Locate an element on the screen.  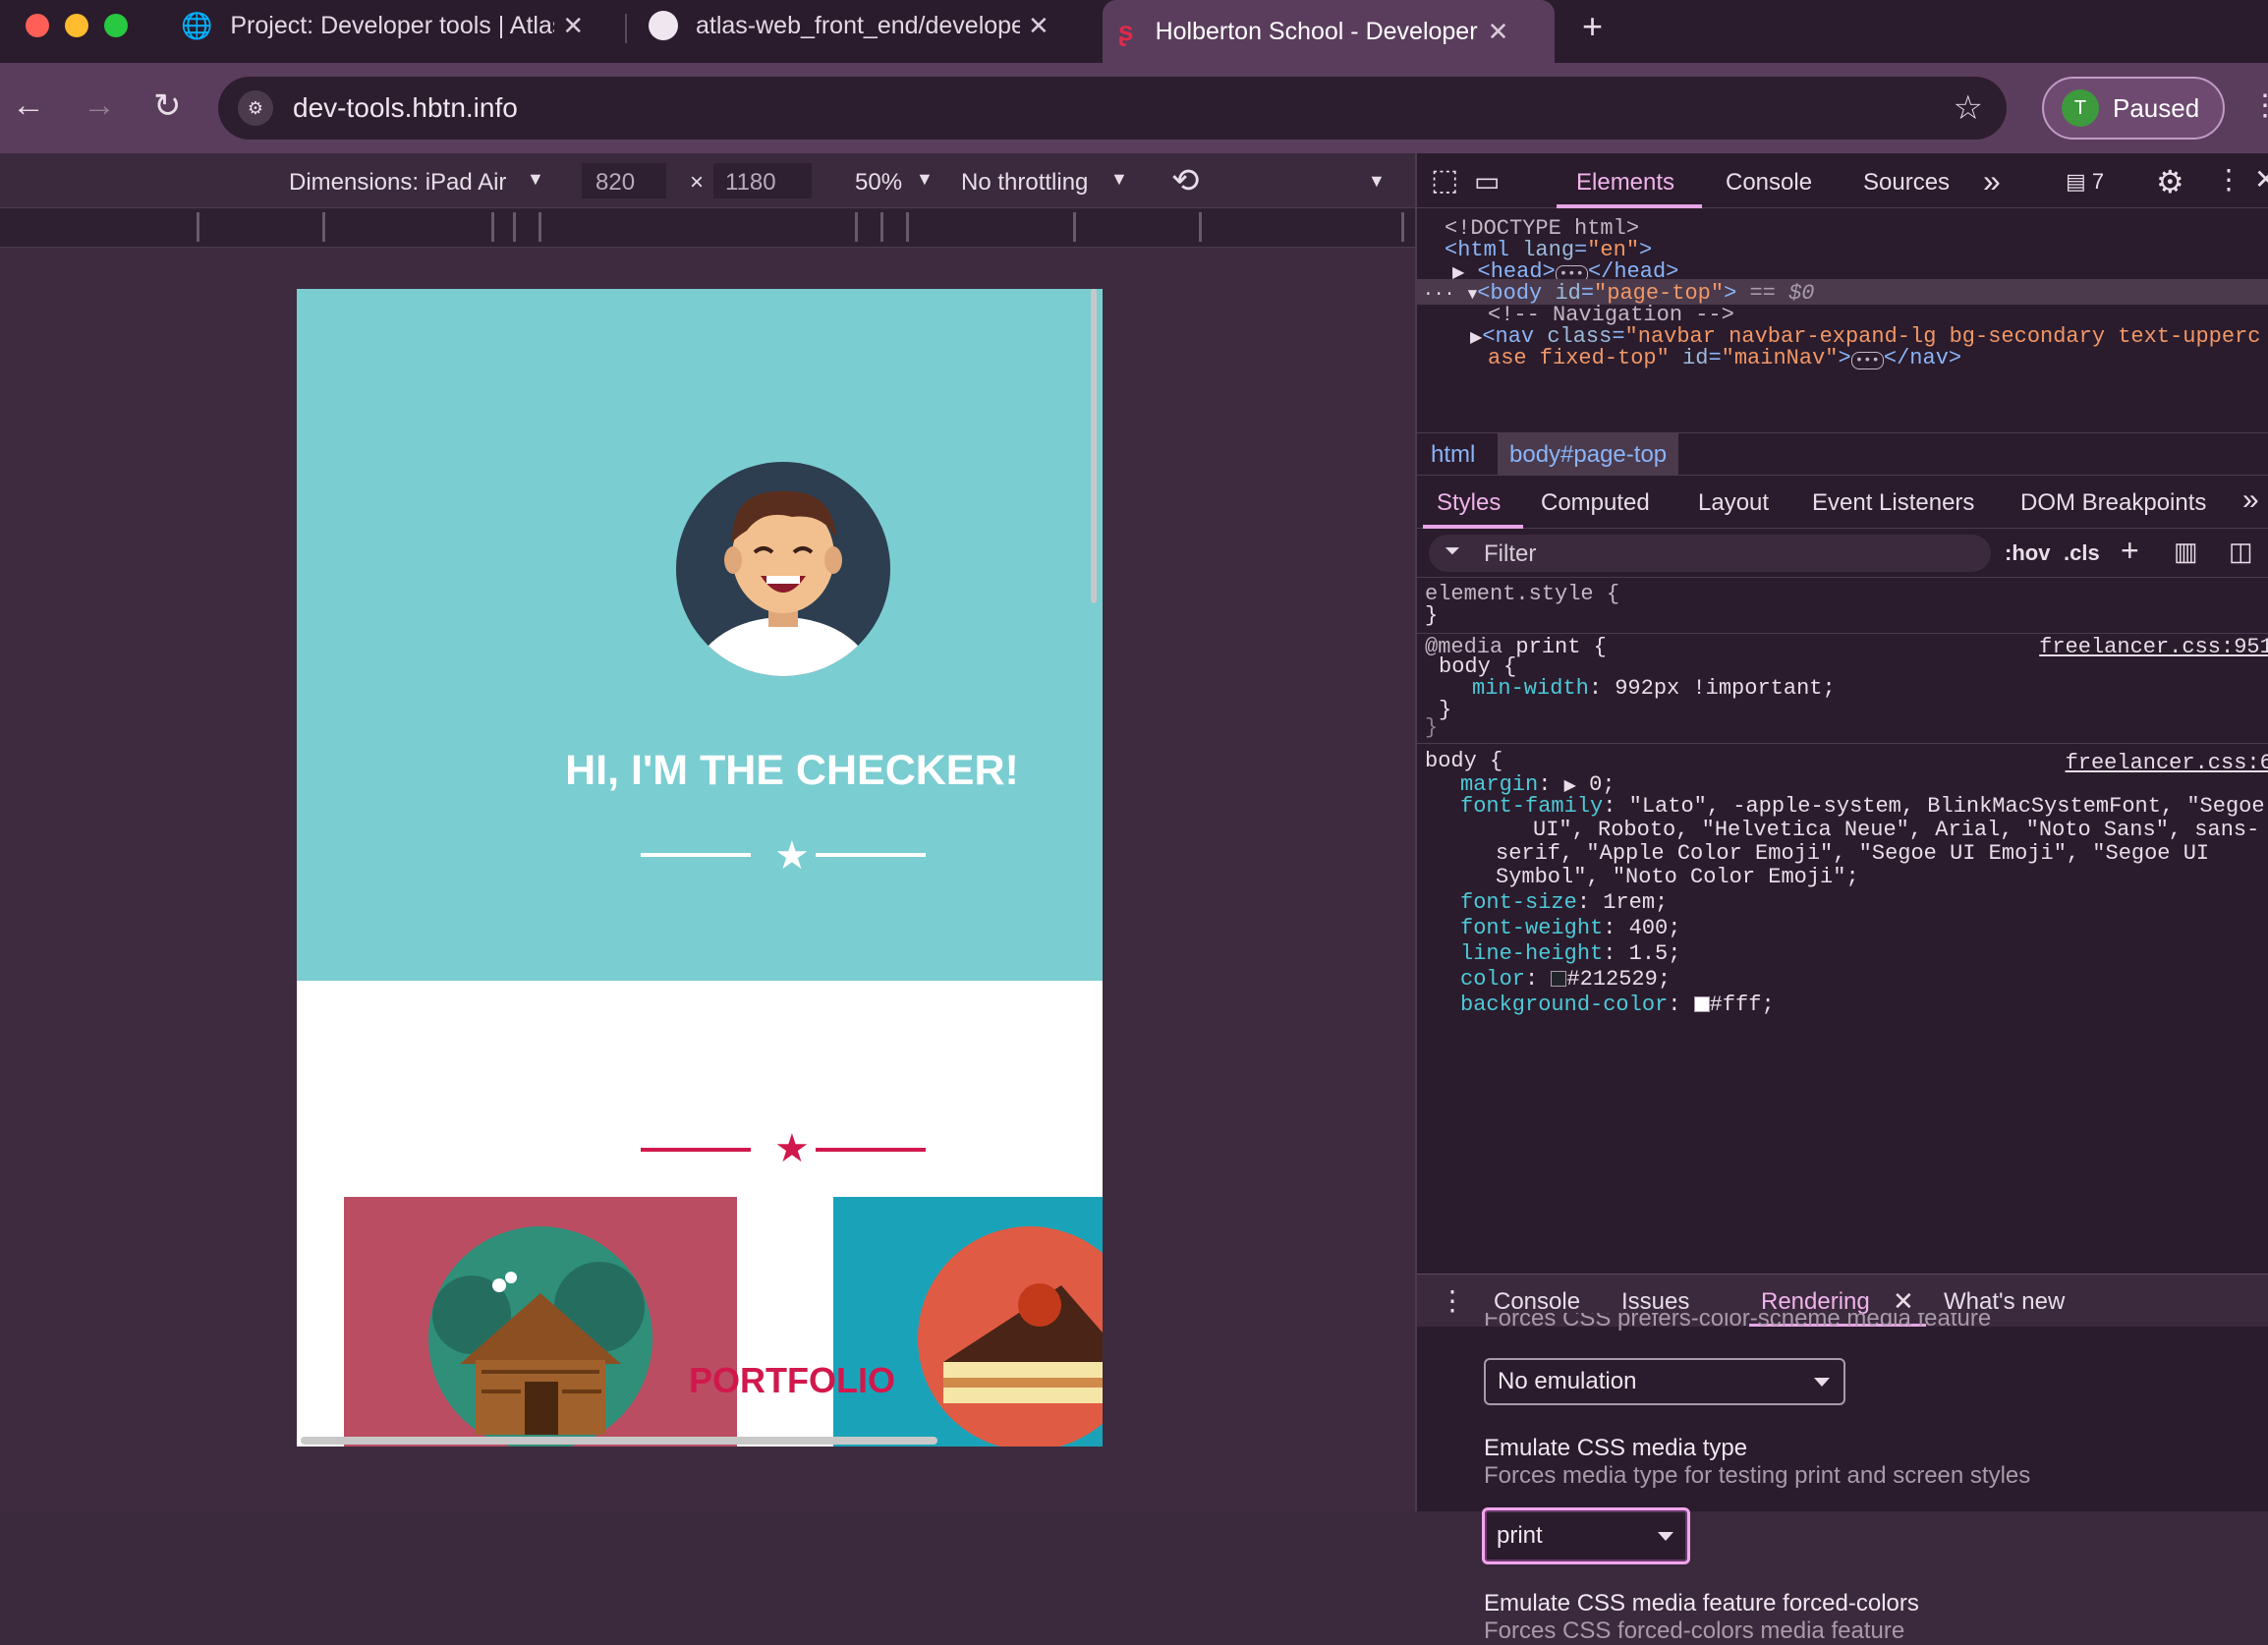
gear-icon: ⚙ is located at coordinates (2170, 181).